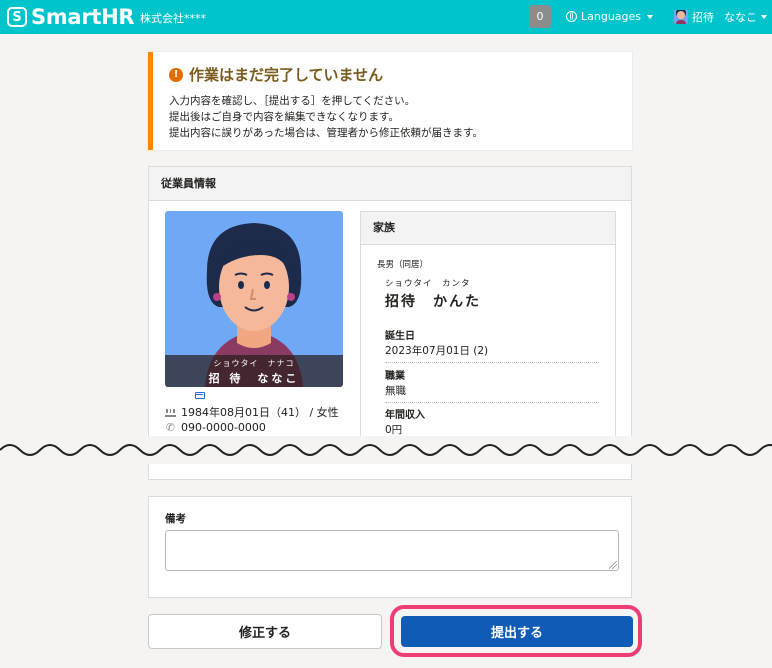 Image resolution: width=772 pixels, height=668 pixels. Describe the element at coordinates (170, 412) in the screenshot. I see `birthday-cake-icon` at that location.